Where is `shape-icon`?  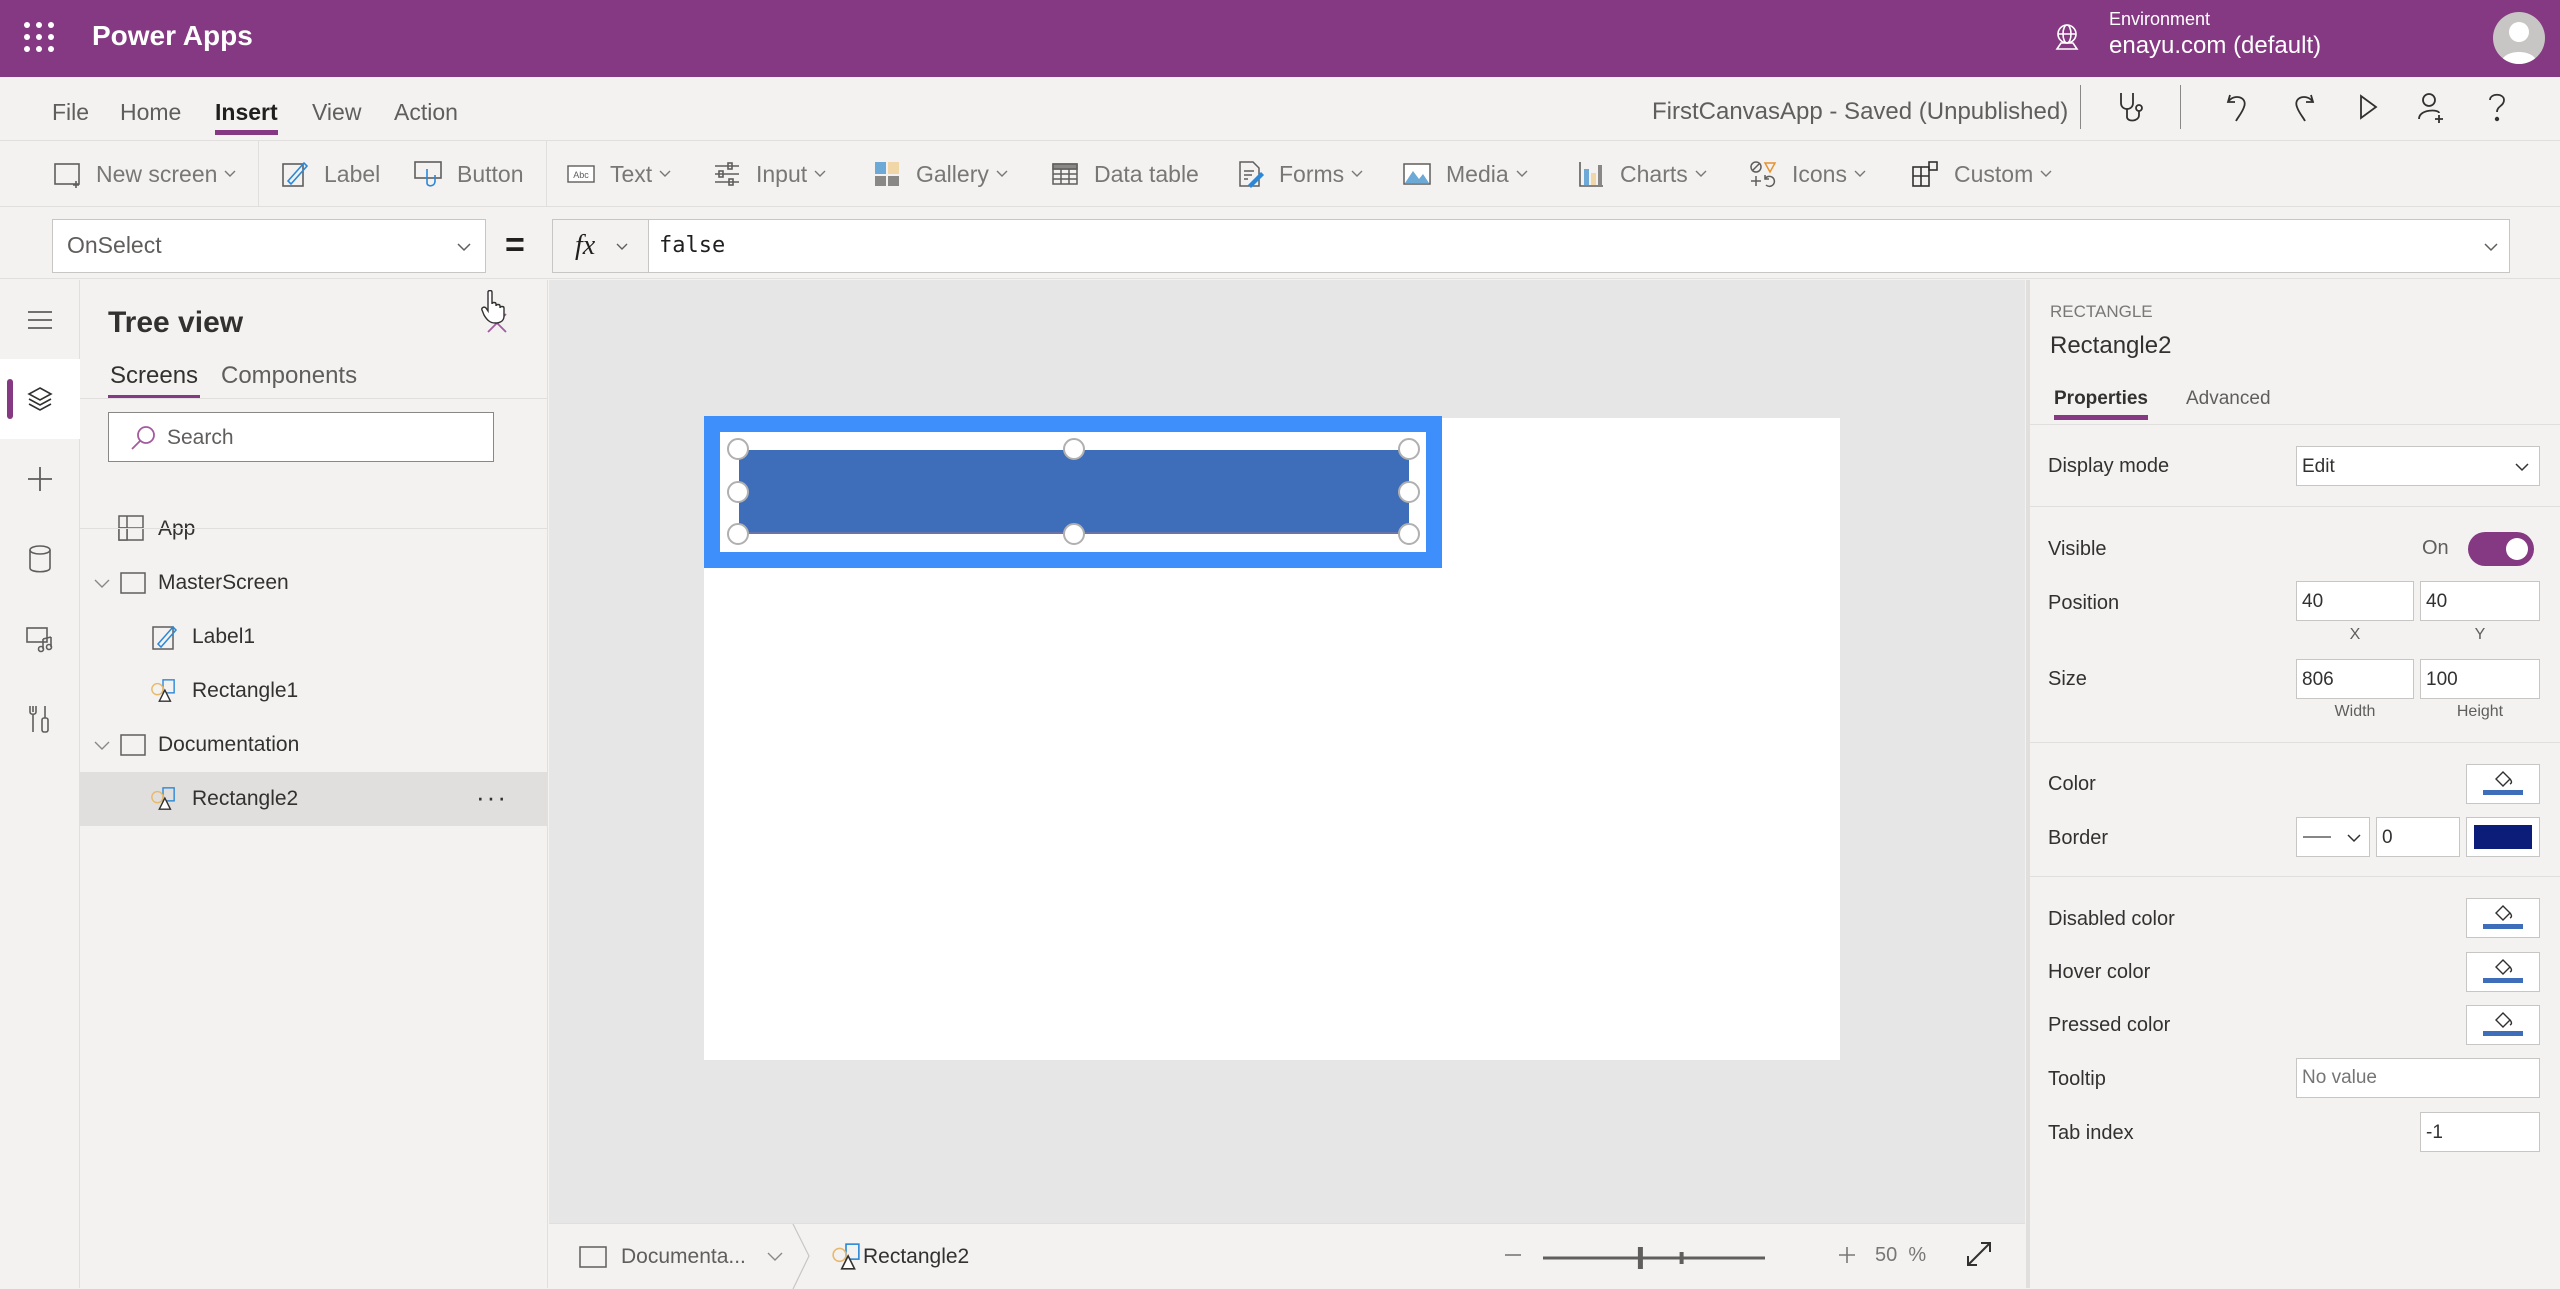 shape-icon is located at coordinates (163, 798).